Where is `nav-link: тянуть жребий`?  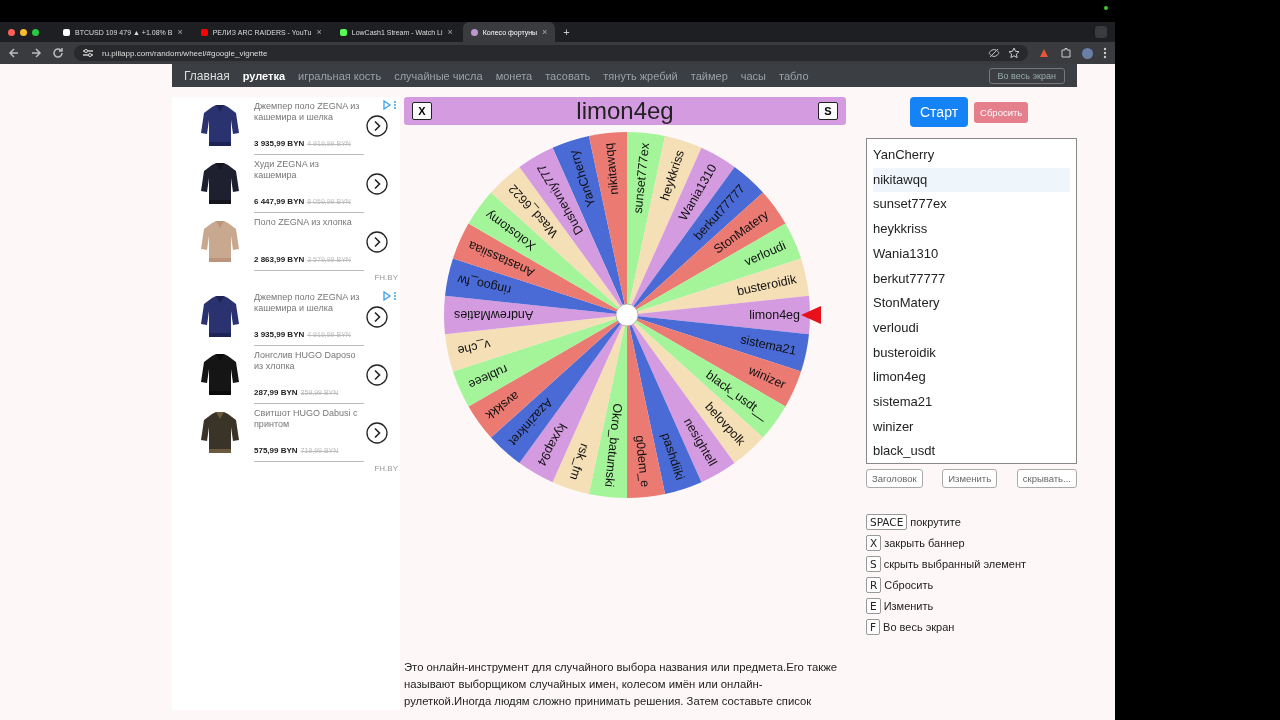 nav-link: тянуть жребий is located at coordinates (640, 75).